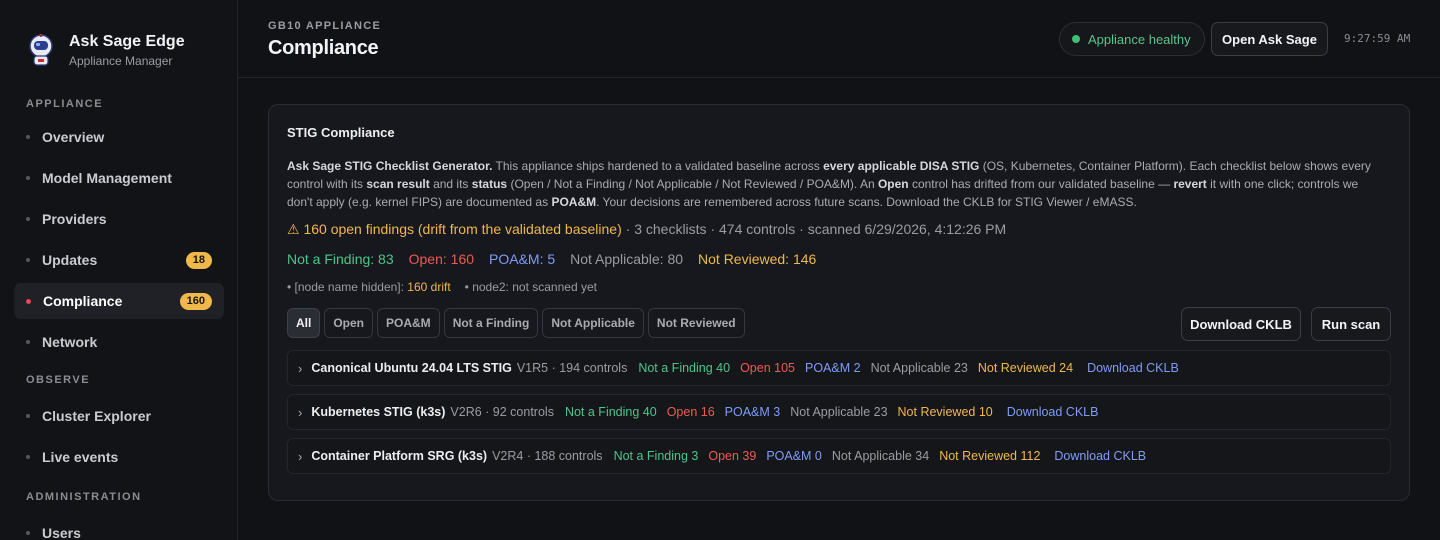 The image size is (1440, 540). Describe the element at coordinates (73, 137) in the screenshot. I see `sidebar-item-label: Overview` at that location.